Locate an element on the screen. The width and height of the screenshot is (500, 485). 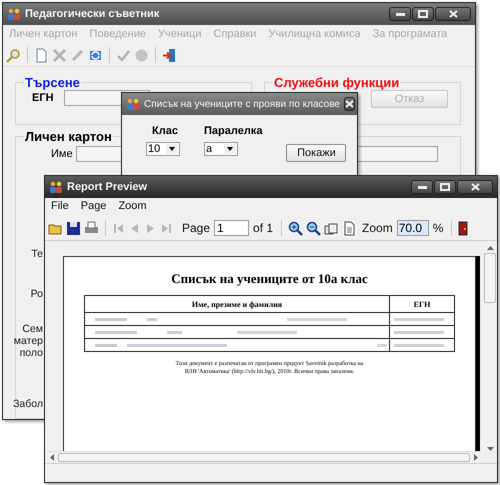
search-icon-button is located at coordinates (13, 55).